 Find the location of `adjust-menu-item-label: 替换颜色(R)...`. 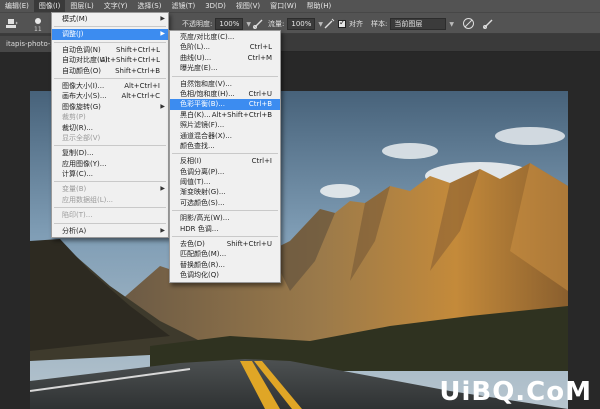

adjust-menu-item-label: 替换颜色(R)... is located at coordinates (203, 264).